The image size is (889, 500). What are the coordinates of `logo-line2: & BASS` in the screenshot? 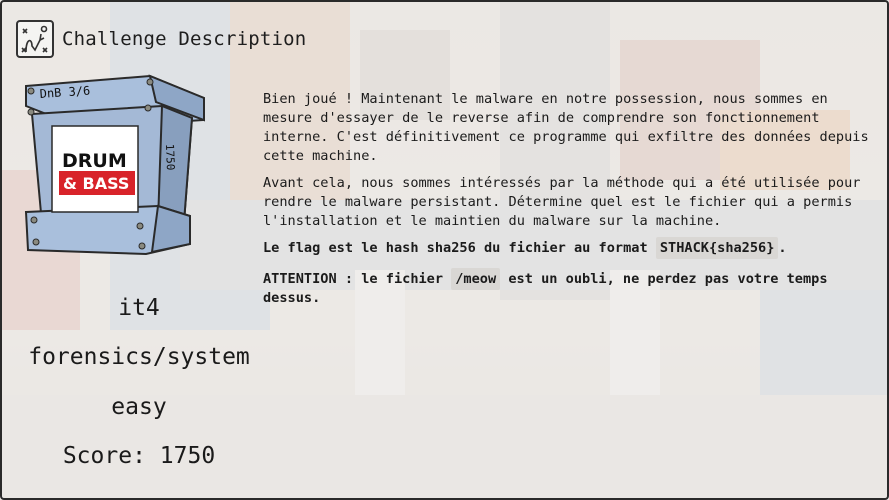 It's located at (96, 183).